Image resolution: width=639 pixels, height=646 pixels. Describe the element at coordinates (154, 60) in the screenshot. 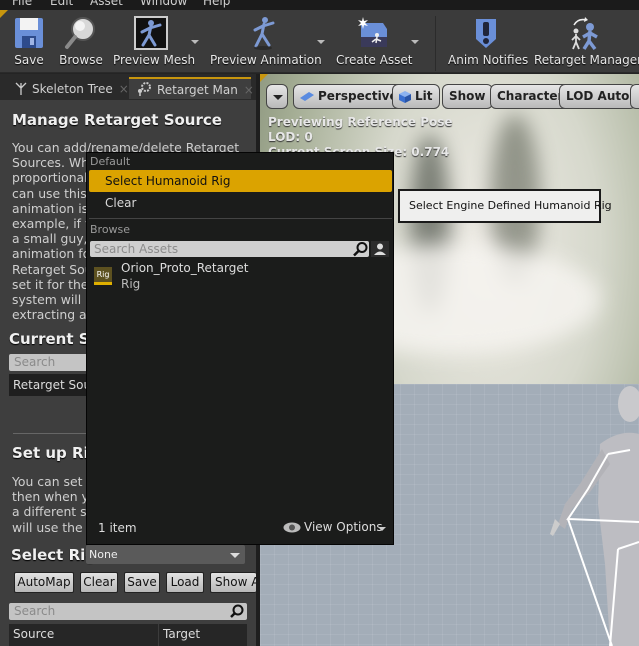

I see `preview-mesh-label: Preview Mesh` at that location.